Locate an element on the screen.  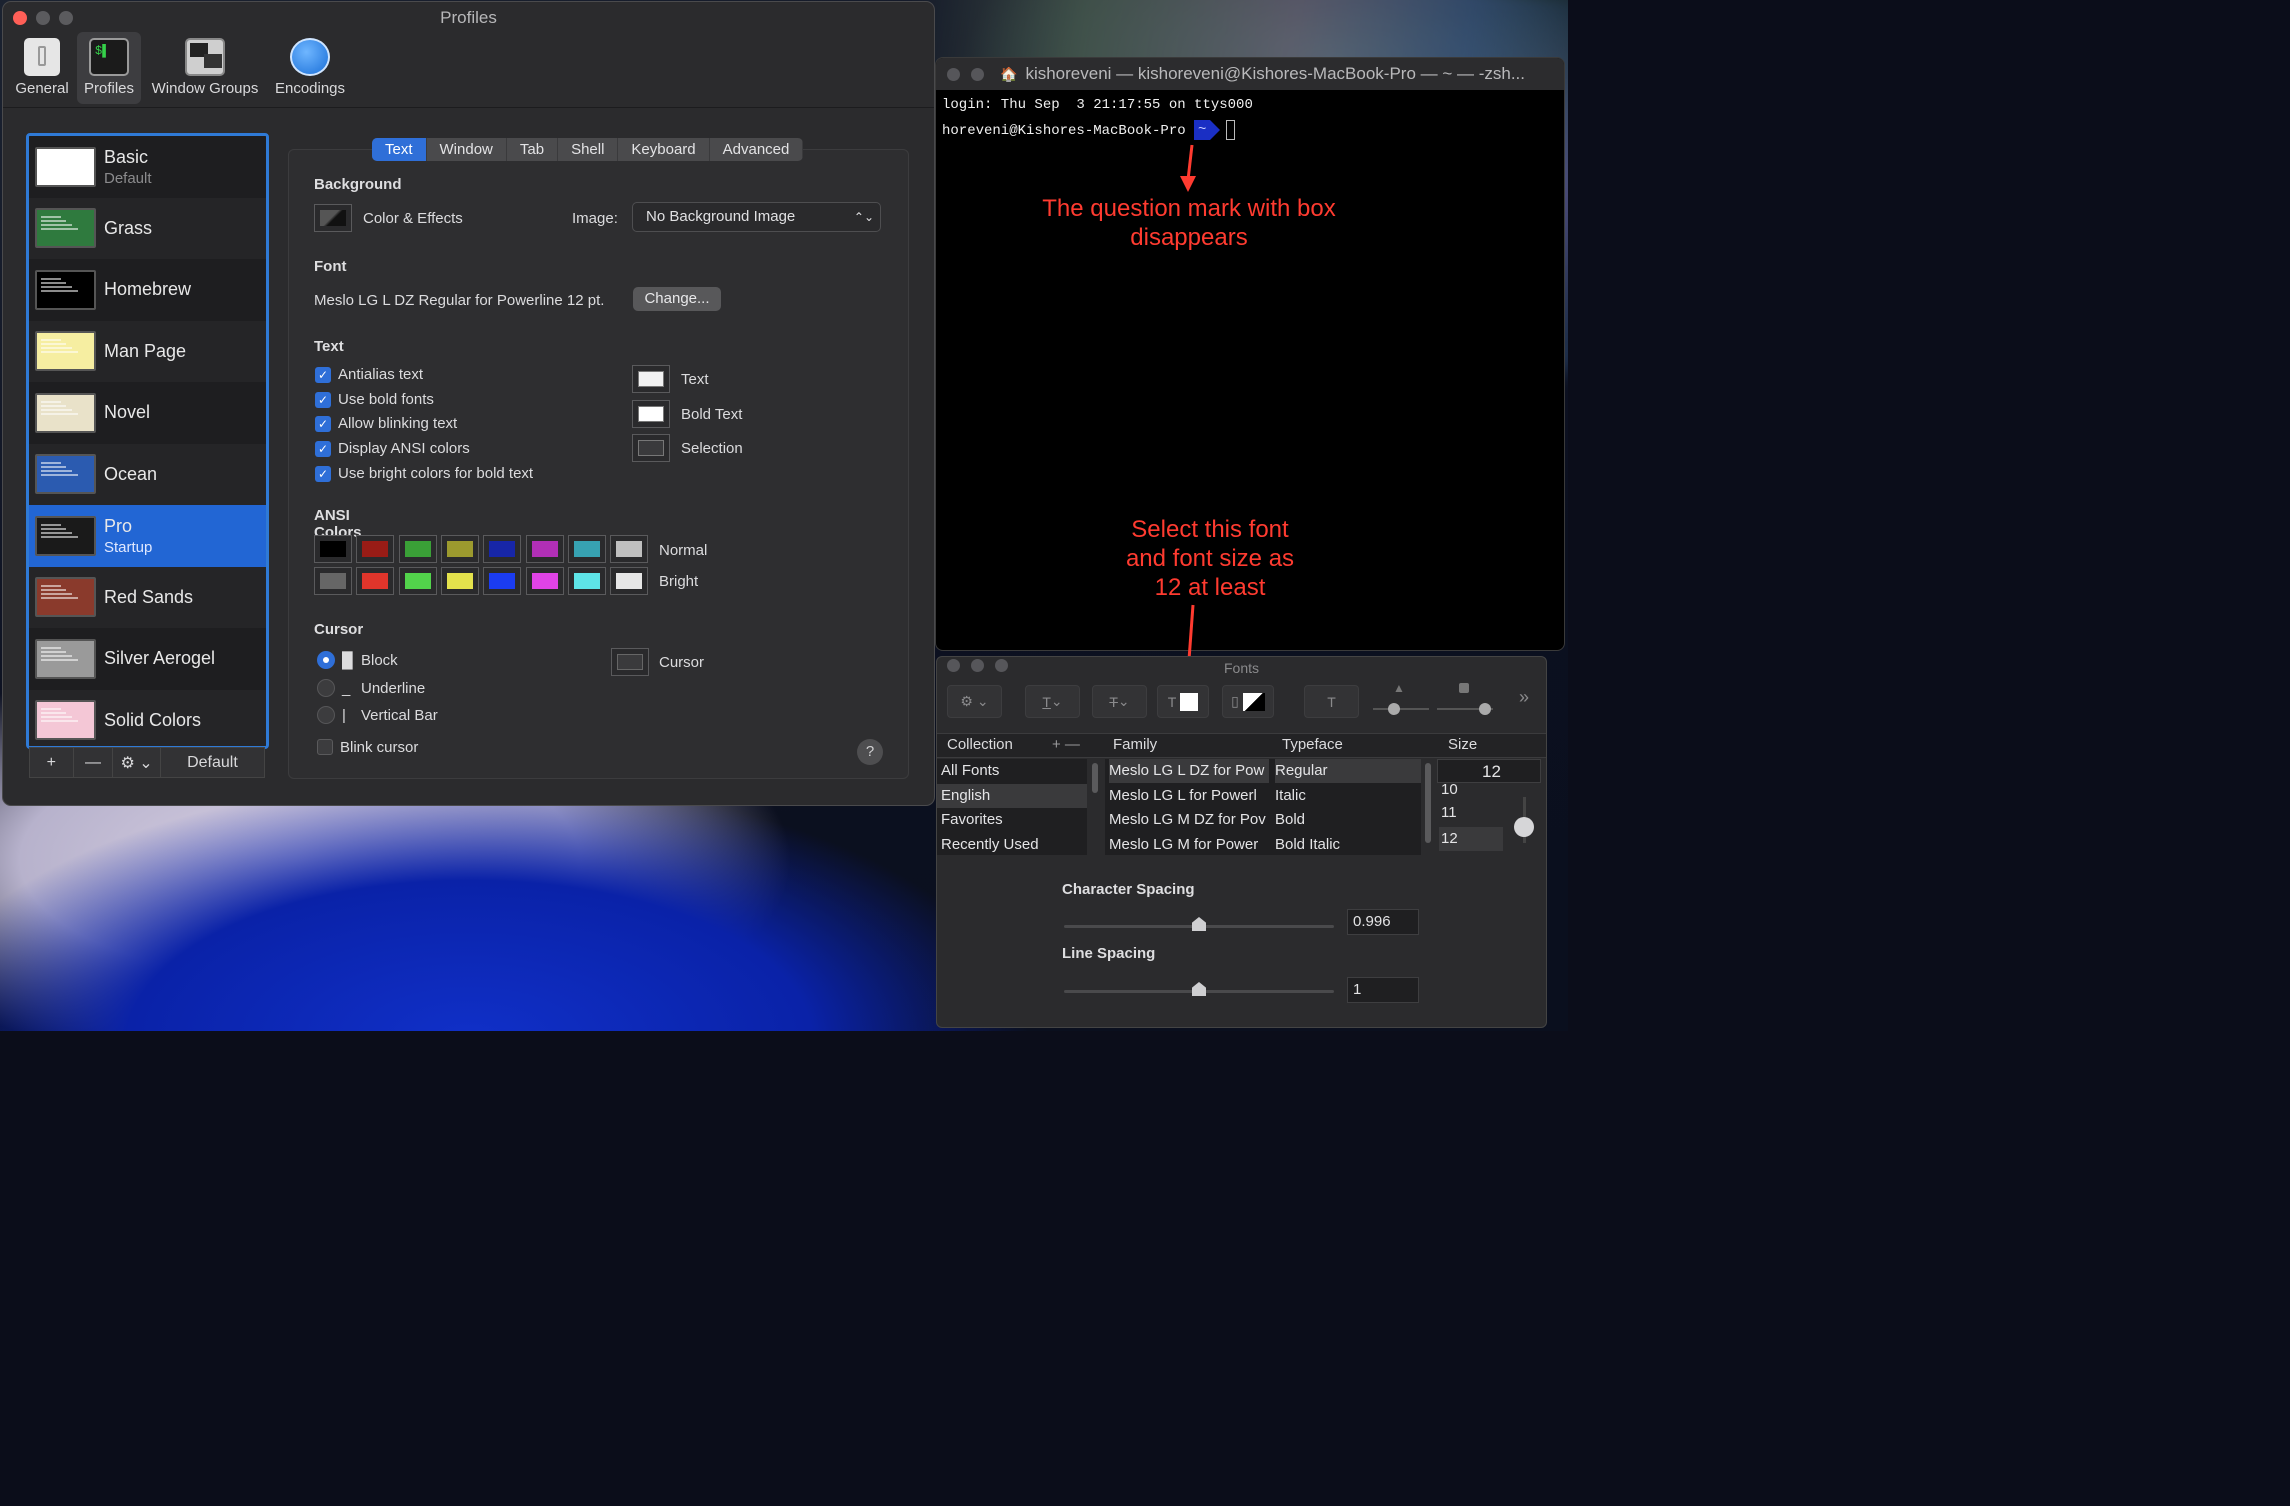
collection-item: All Fonts is located at coordinates (1012, 771).